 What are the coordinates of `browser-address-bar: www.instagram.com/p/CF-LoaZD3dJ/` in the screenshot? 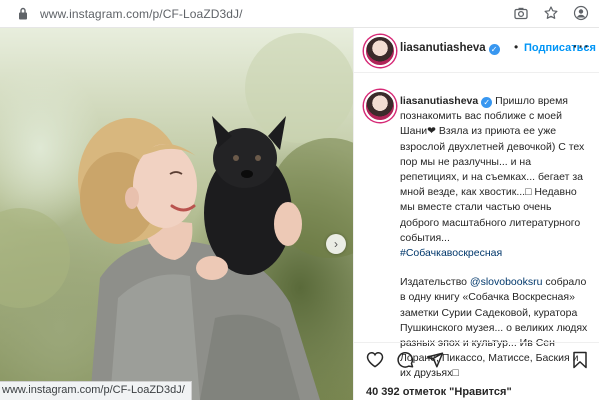 It's located at (299, 14).